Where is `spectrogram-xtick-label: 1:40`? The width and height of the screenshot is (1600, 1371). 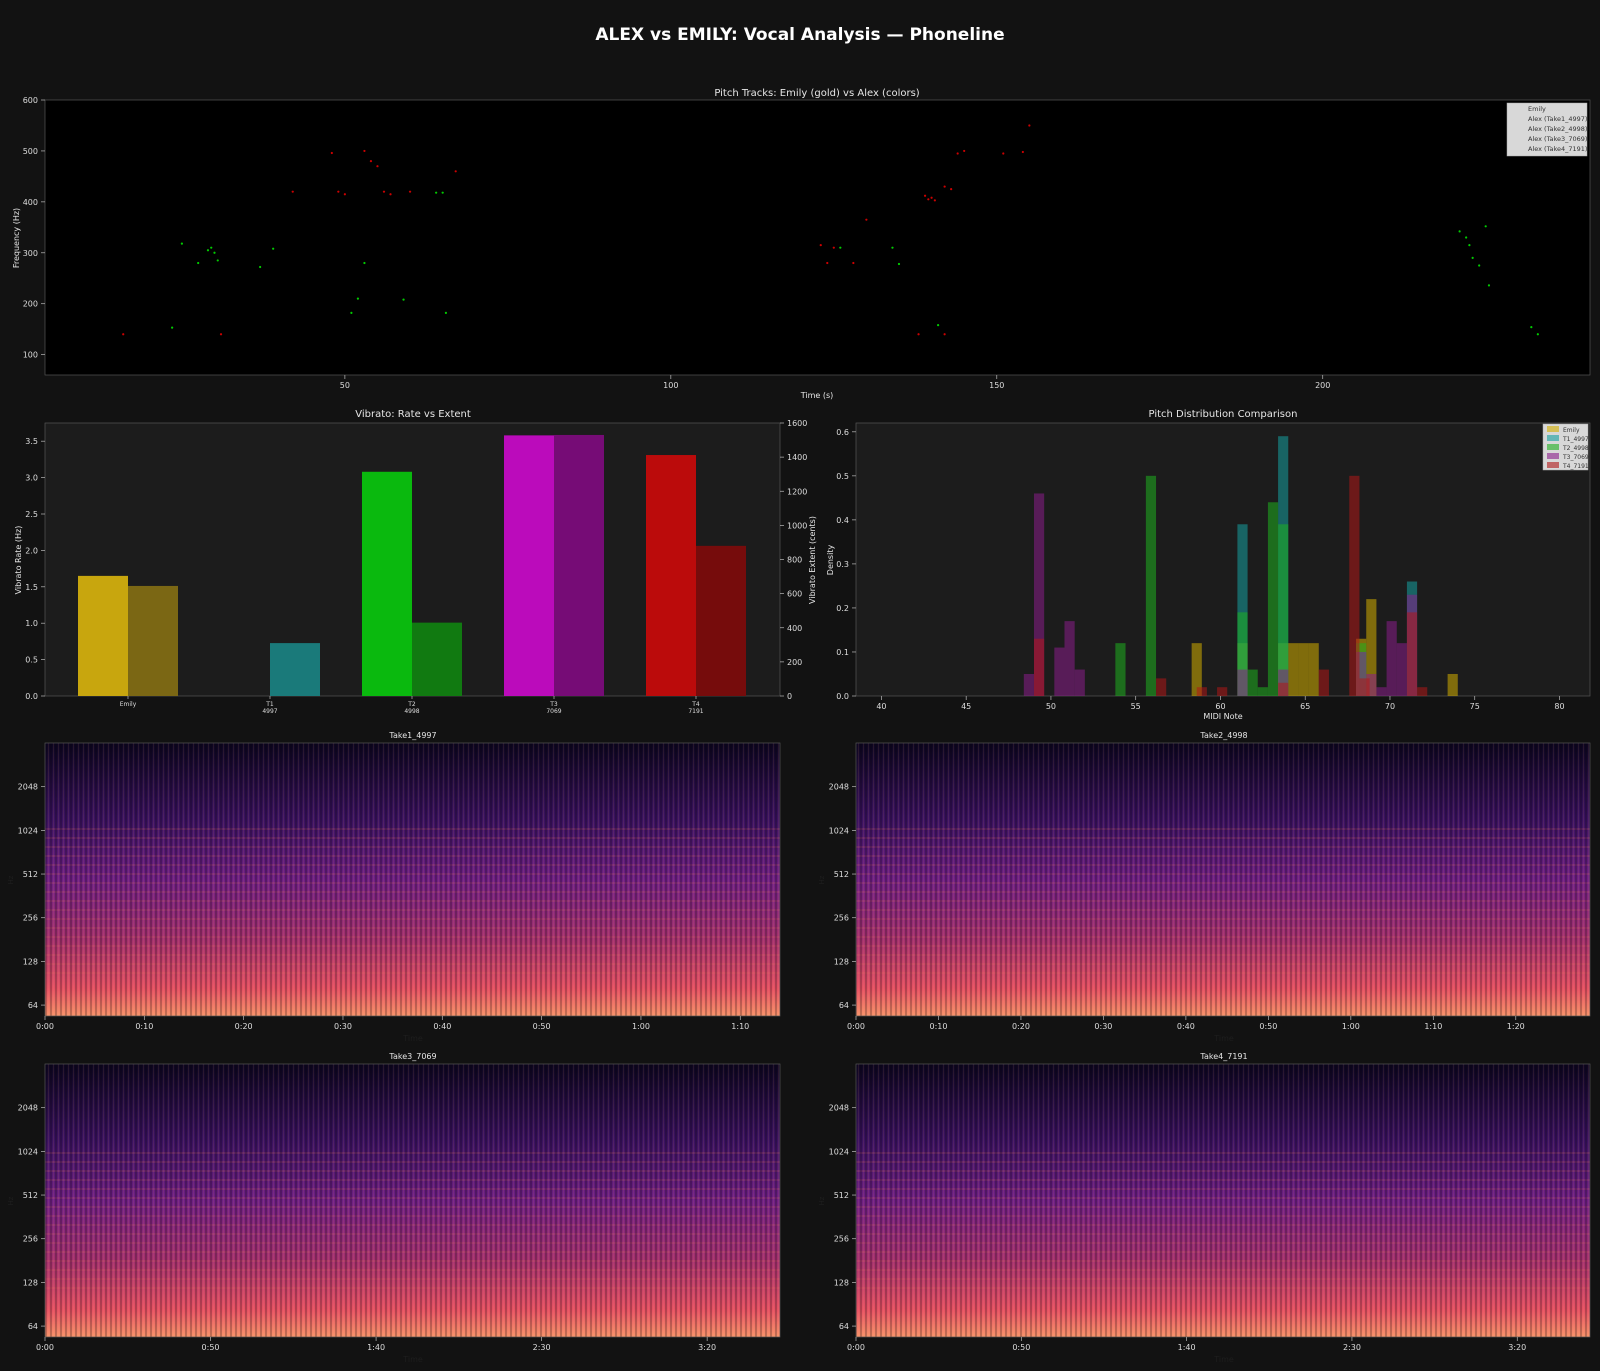 spectrogram-xtick-label: 1:40 is located at coordinates (376, 1347).